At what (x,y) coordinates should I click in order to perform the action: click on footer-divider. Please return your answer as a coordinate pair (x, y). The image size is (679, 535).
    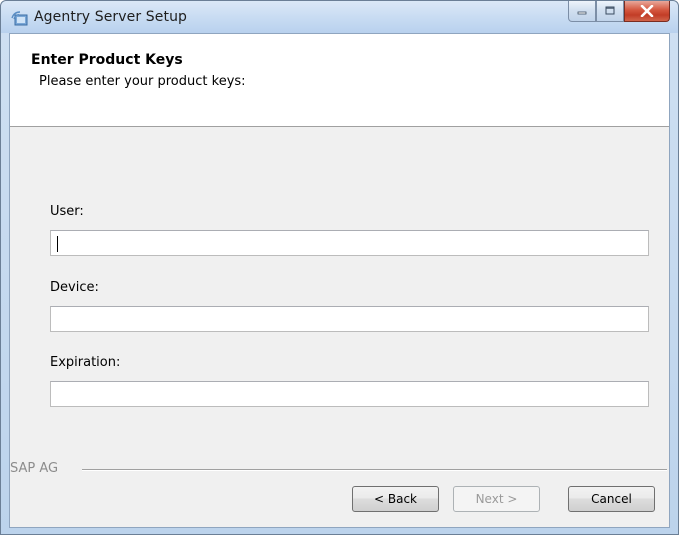
    Looking at the image, I should click on (374, 470).